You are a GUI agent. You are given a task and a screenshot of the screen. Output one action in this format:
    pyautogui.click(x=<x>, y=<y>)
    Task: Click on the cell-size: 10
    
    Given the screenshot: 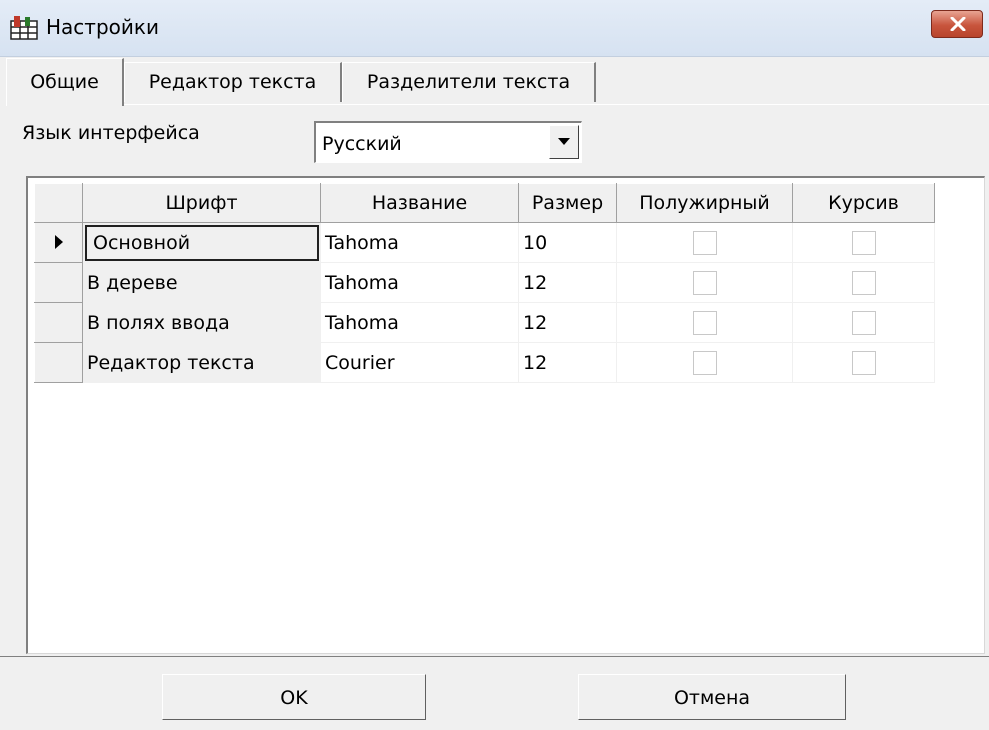 What is the action you would take?
    pyautogui.click(x=567, y=242)
    